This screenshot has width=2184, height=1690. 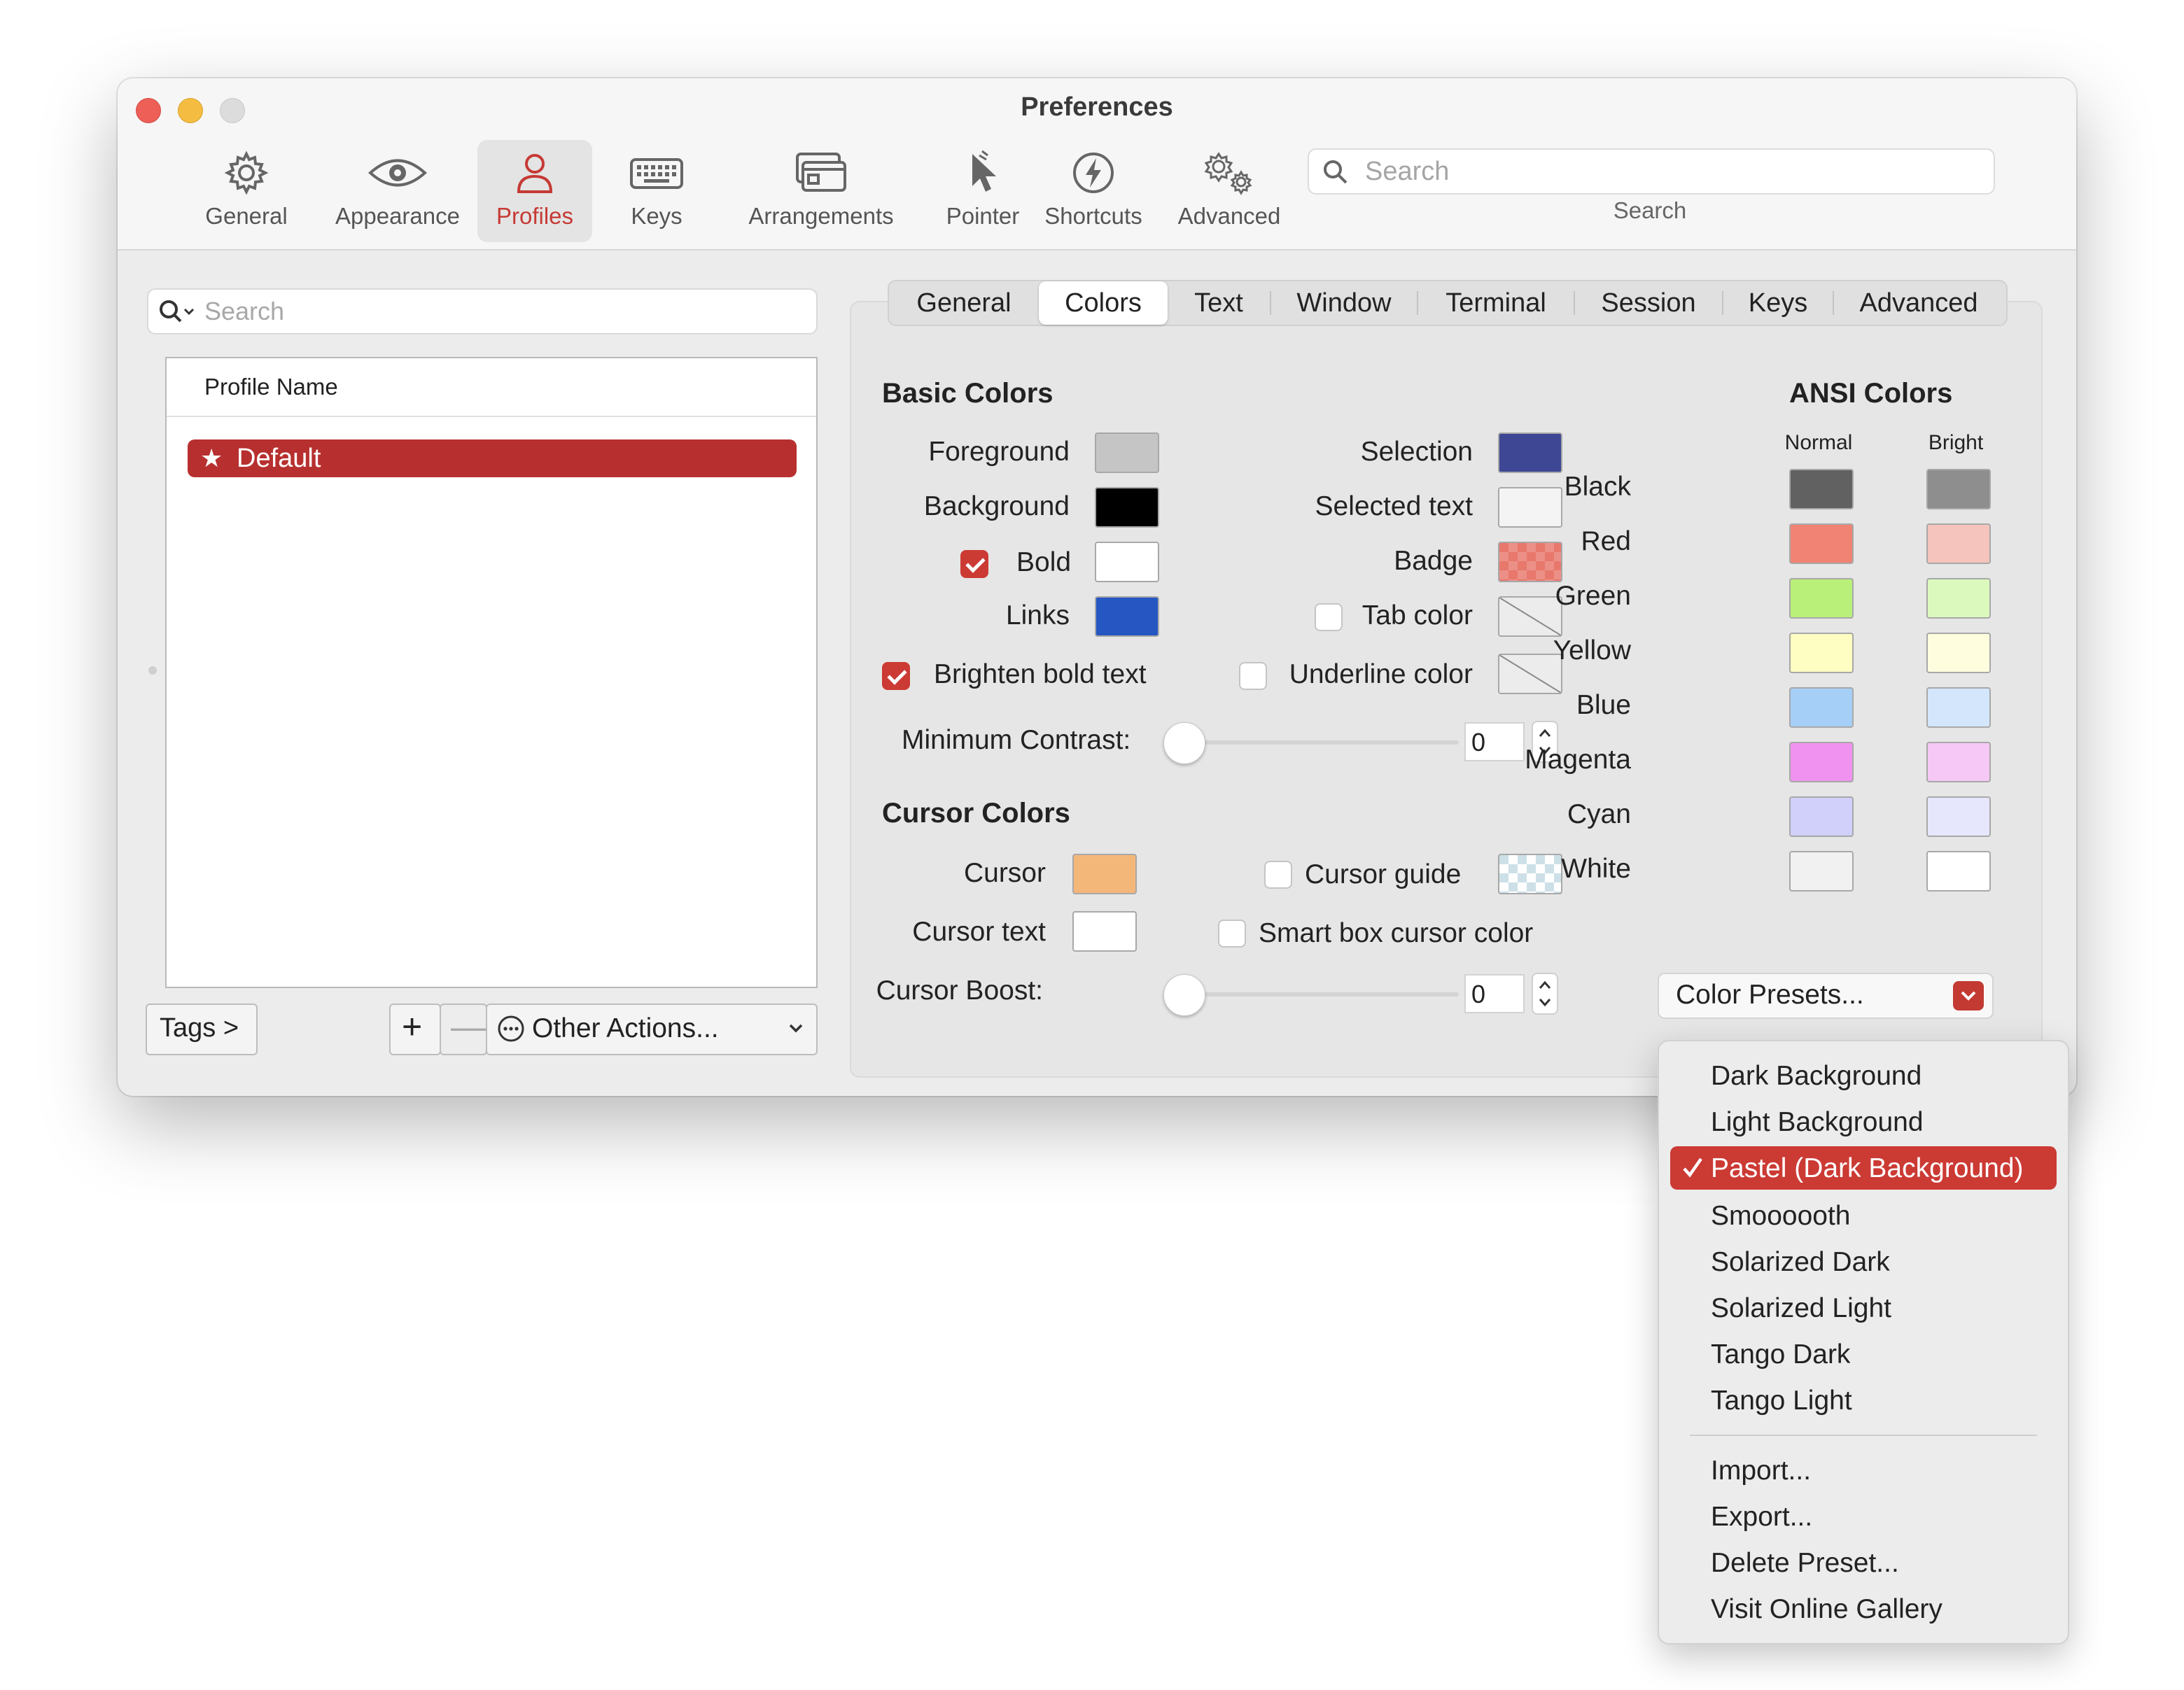 I want to click on toolbar-profiles: Profiles, so click(x=534, y=191).